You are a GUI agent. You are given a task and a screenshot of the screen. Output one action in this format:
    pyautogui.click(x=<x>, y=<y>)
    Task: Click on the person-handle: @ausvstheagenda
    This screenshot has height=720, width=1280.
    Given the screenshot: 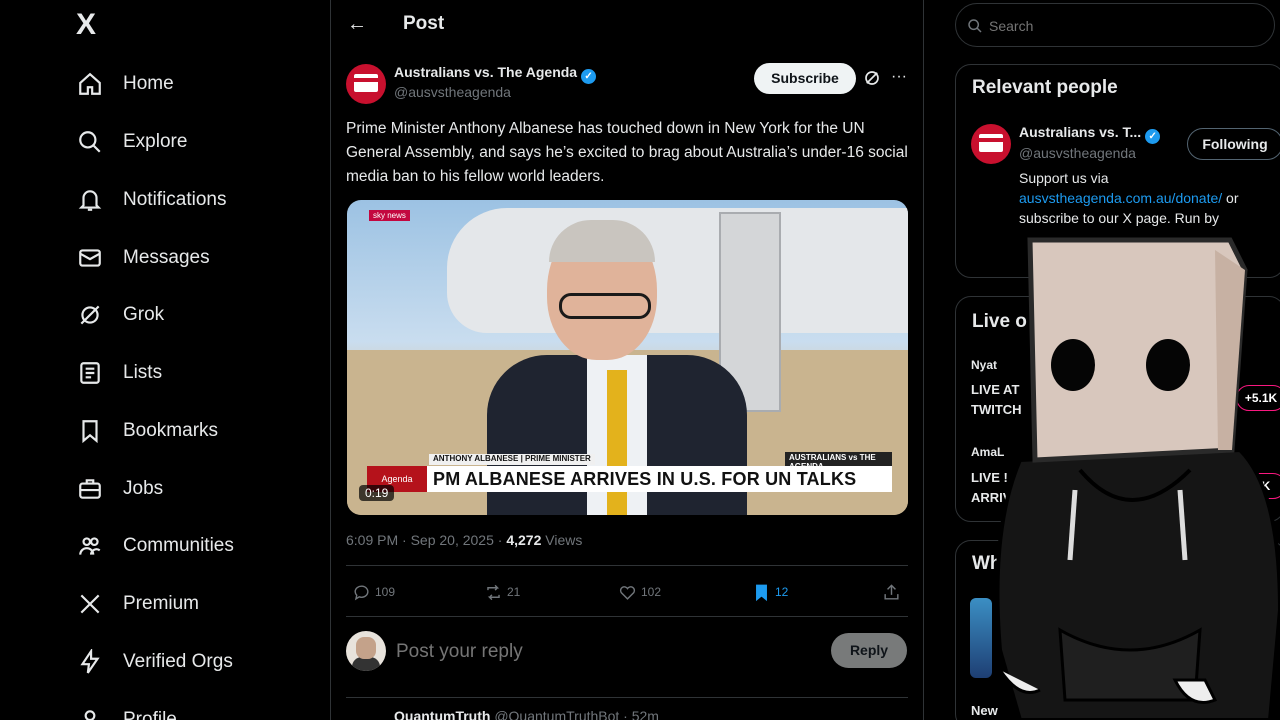 What is the action you would take?
    pyautogui.click(x=1077, y=153)
    